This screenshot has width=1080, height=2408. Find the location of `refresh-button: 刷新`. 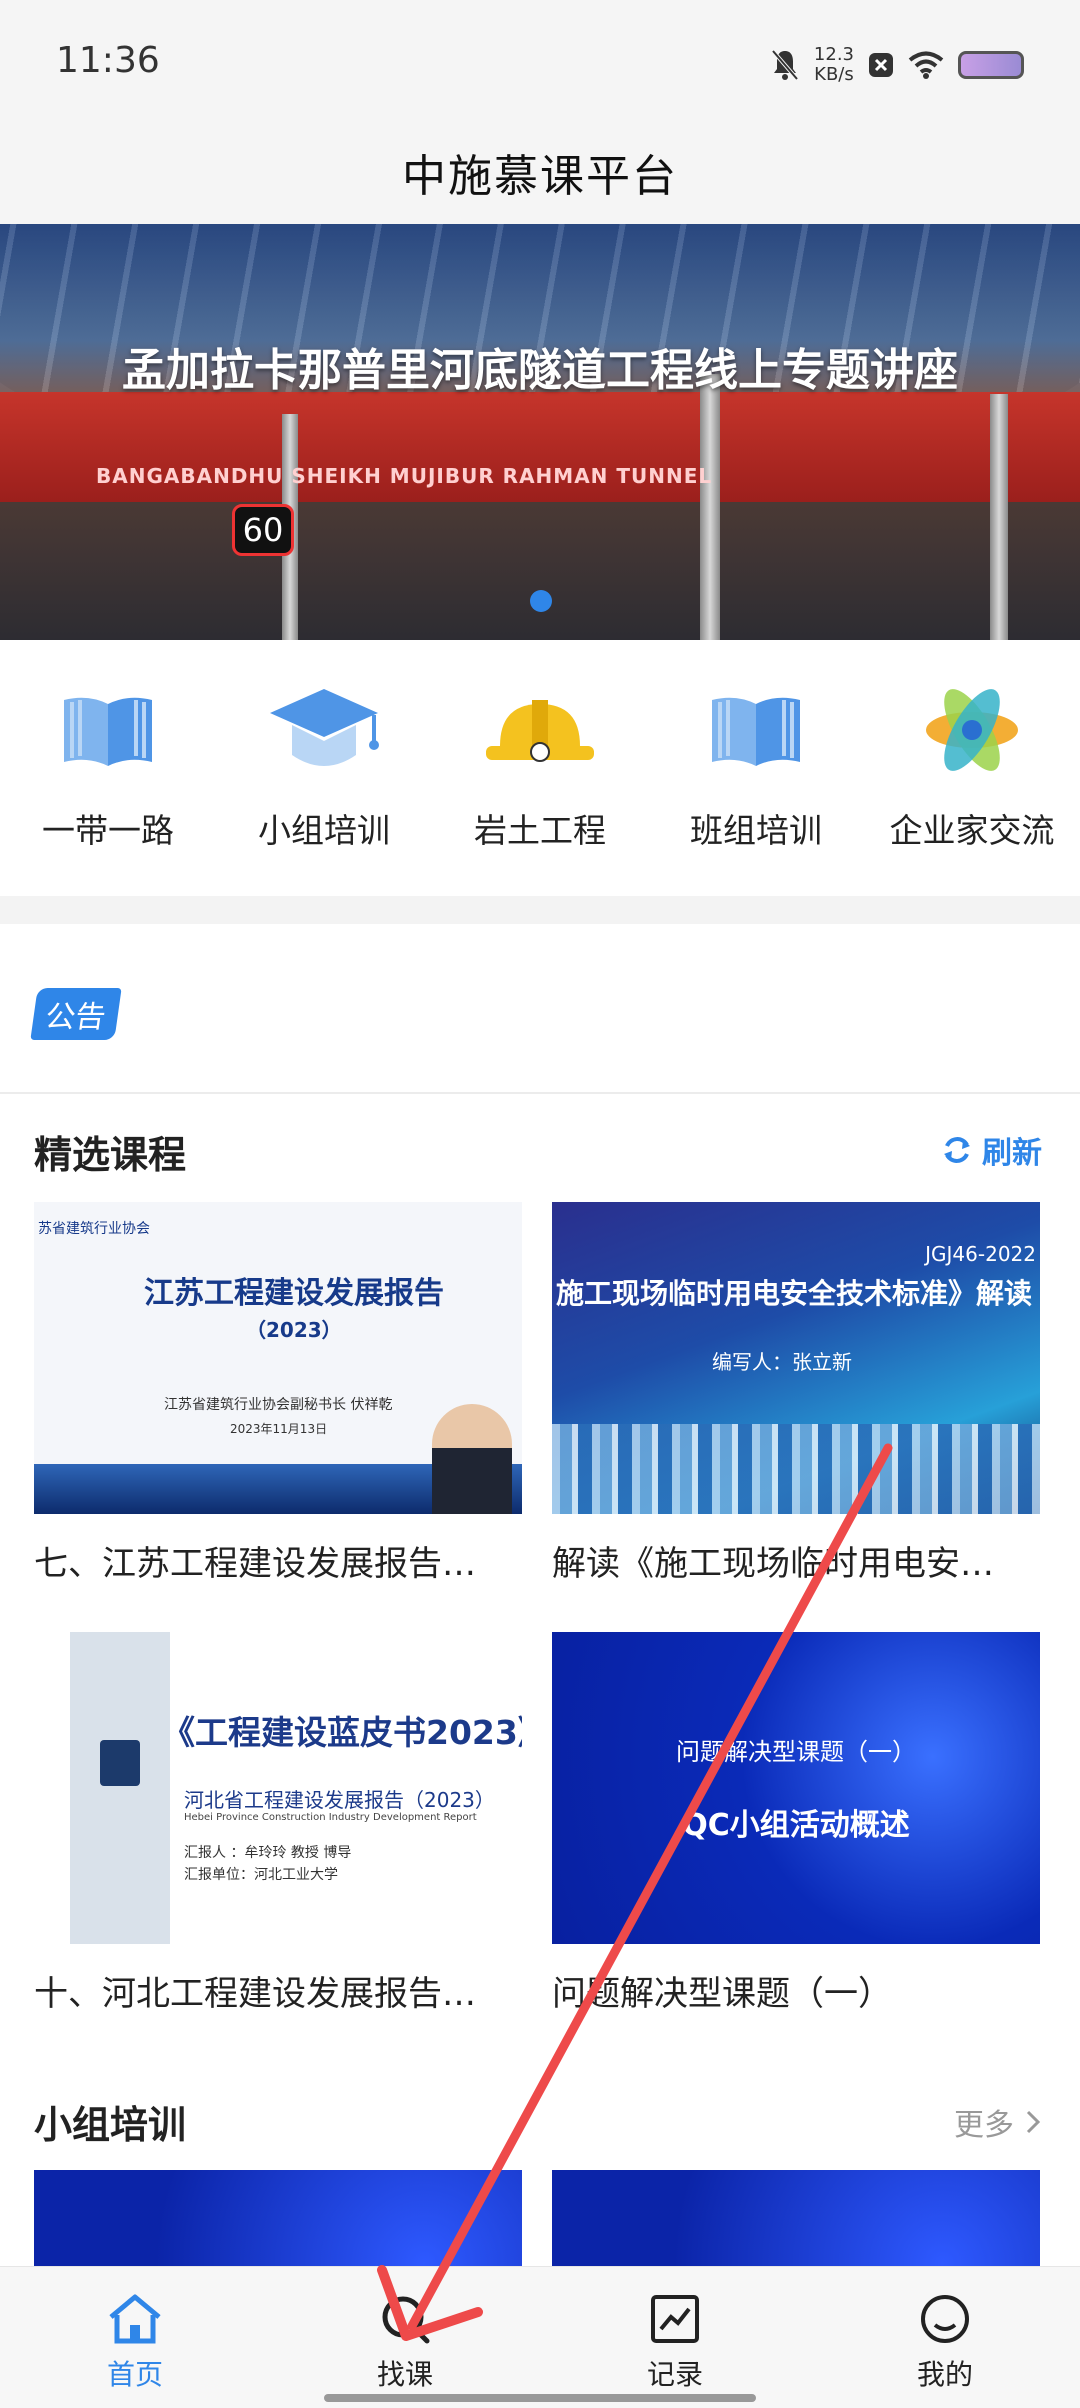

refresh-button: 刷新 is located at coordinates (991, 1150).